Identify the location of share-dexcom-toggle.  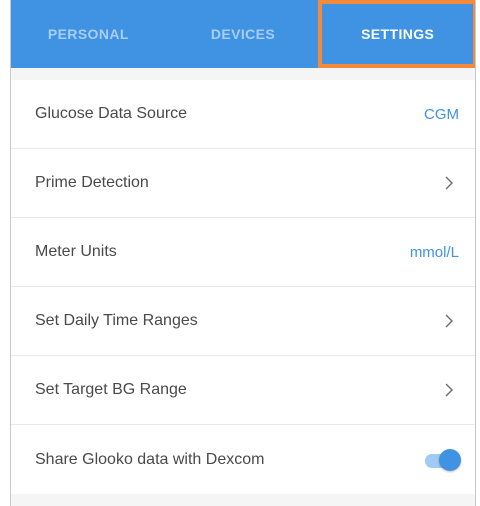
(442, 460).